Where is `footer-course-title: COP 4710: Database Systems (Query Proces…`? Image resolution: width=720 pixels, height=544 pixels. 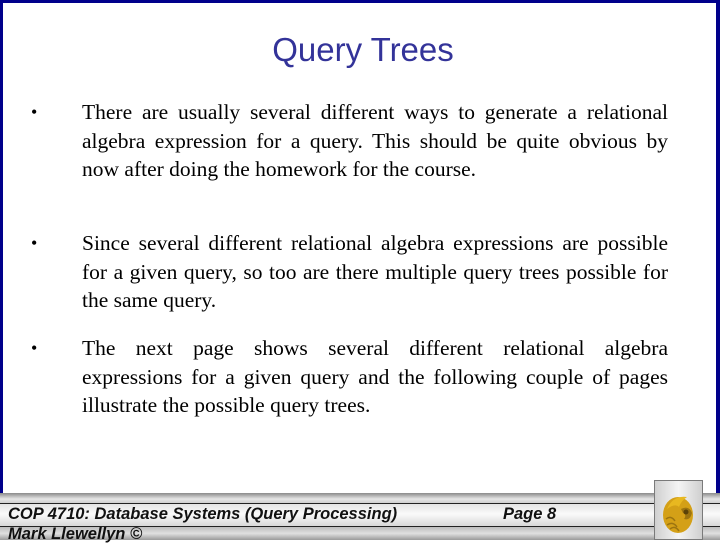
footer-course-title: COP 4710: Database Systems (Query Proces… is located at coordinates (203, 514).